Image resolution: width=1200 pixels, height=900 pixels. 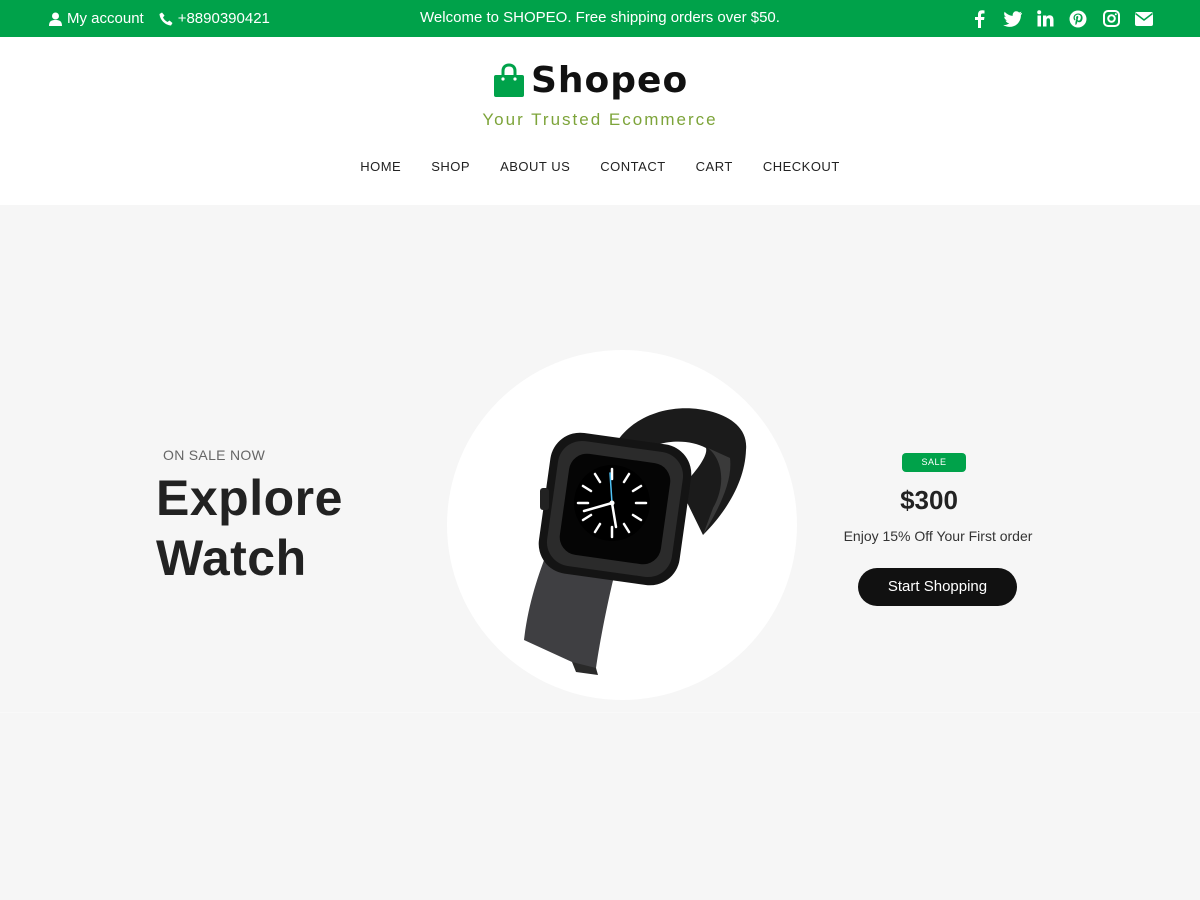 What do you see at coordinates (979, 19) in the screenshot?
I see `facebook-icon` at bounding box center [979, 19].